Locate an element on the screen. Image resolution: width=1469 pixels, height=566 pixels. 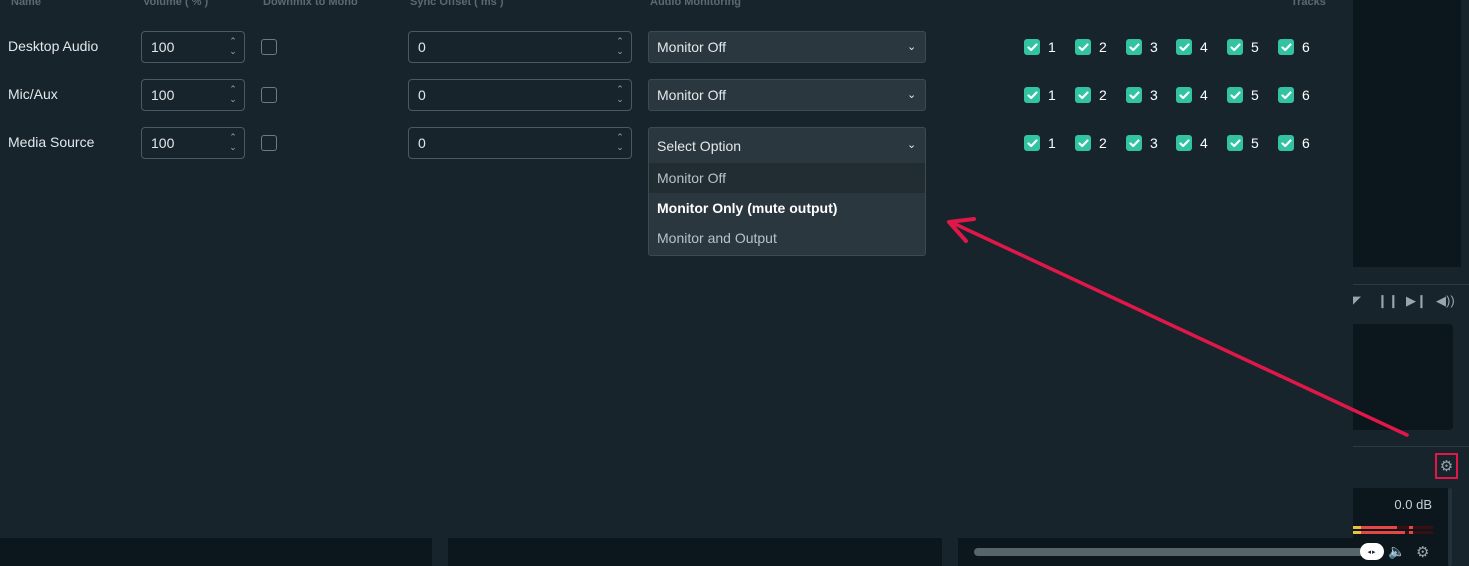
level-meter-left is located at coordinates (1393, 527).